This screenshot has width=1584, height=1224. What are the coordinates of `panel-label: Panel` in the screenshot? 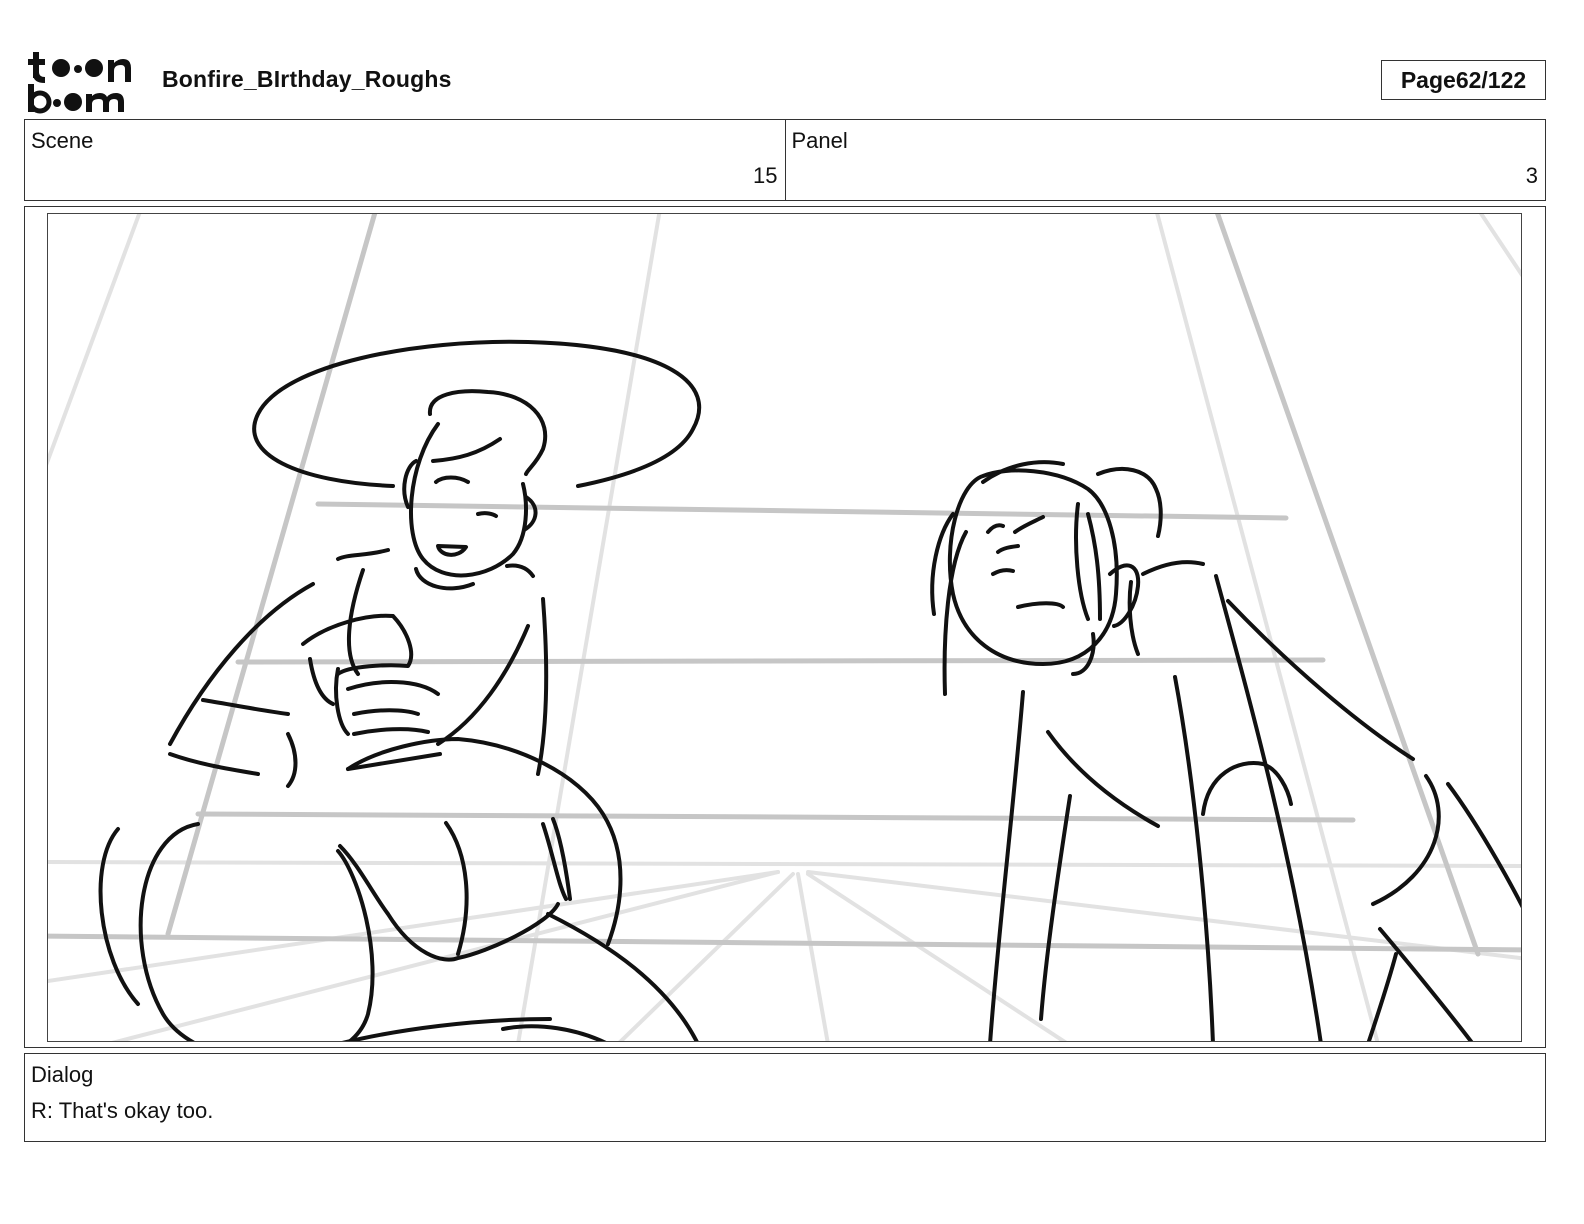 It's located at (819, 140).